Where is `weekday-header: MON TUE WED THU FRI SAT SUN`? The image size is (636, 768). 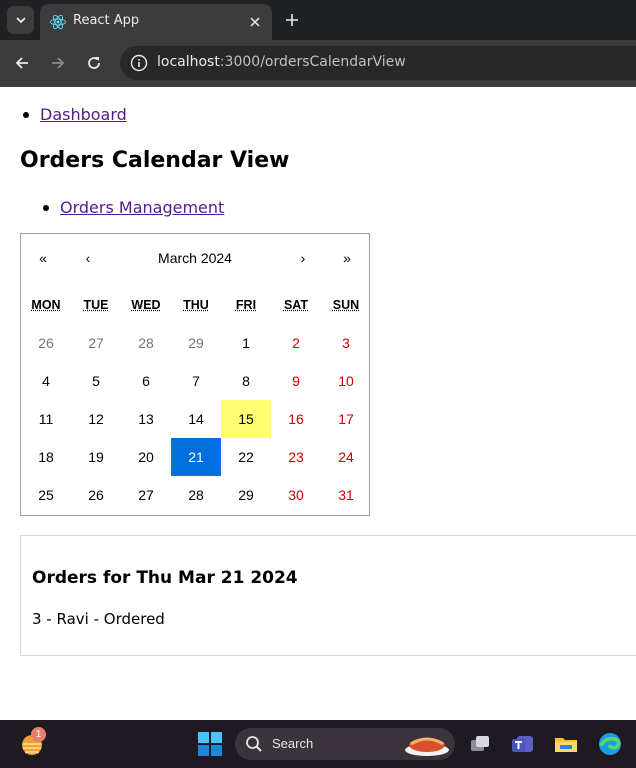
weekday-header: MON TUE WED THU FRI SAT SUN is located at coordinates (195, 308).